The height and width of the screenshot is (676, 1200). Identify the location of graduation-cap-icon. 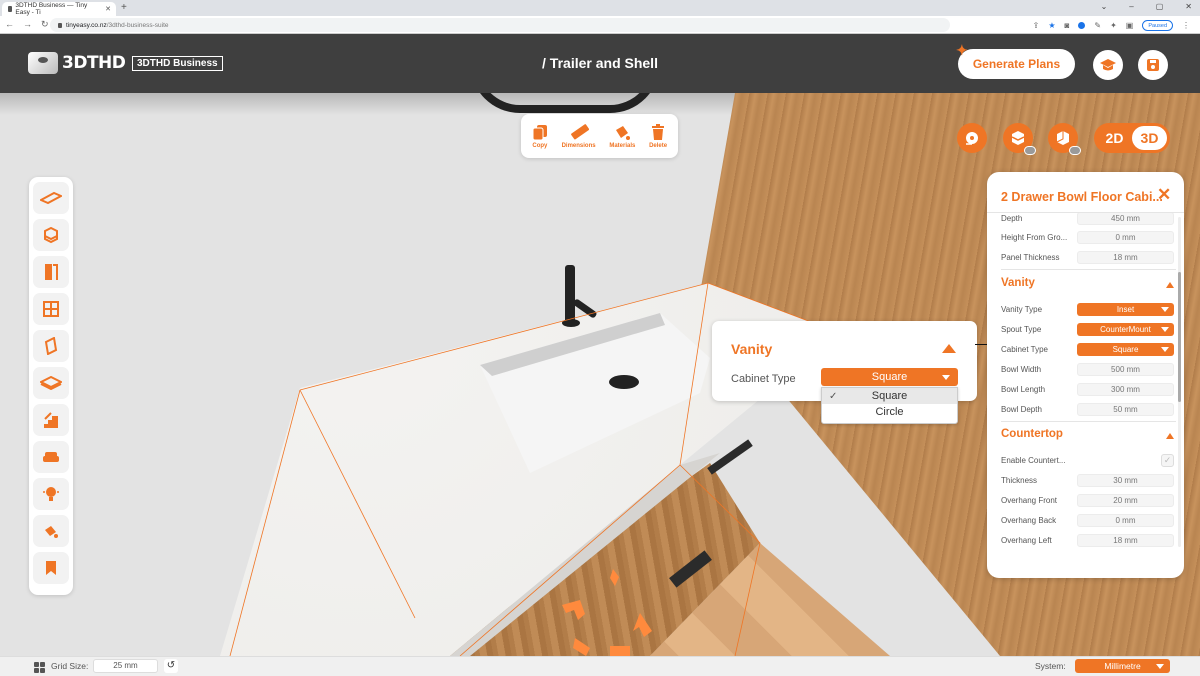
(1108, 65).